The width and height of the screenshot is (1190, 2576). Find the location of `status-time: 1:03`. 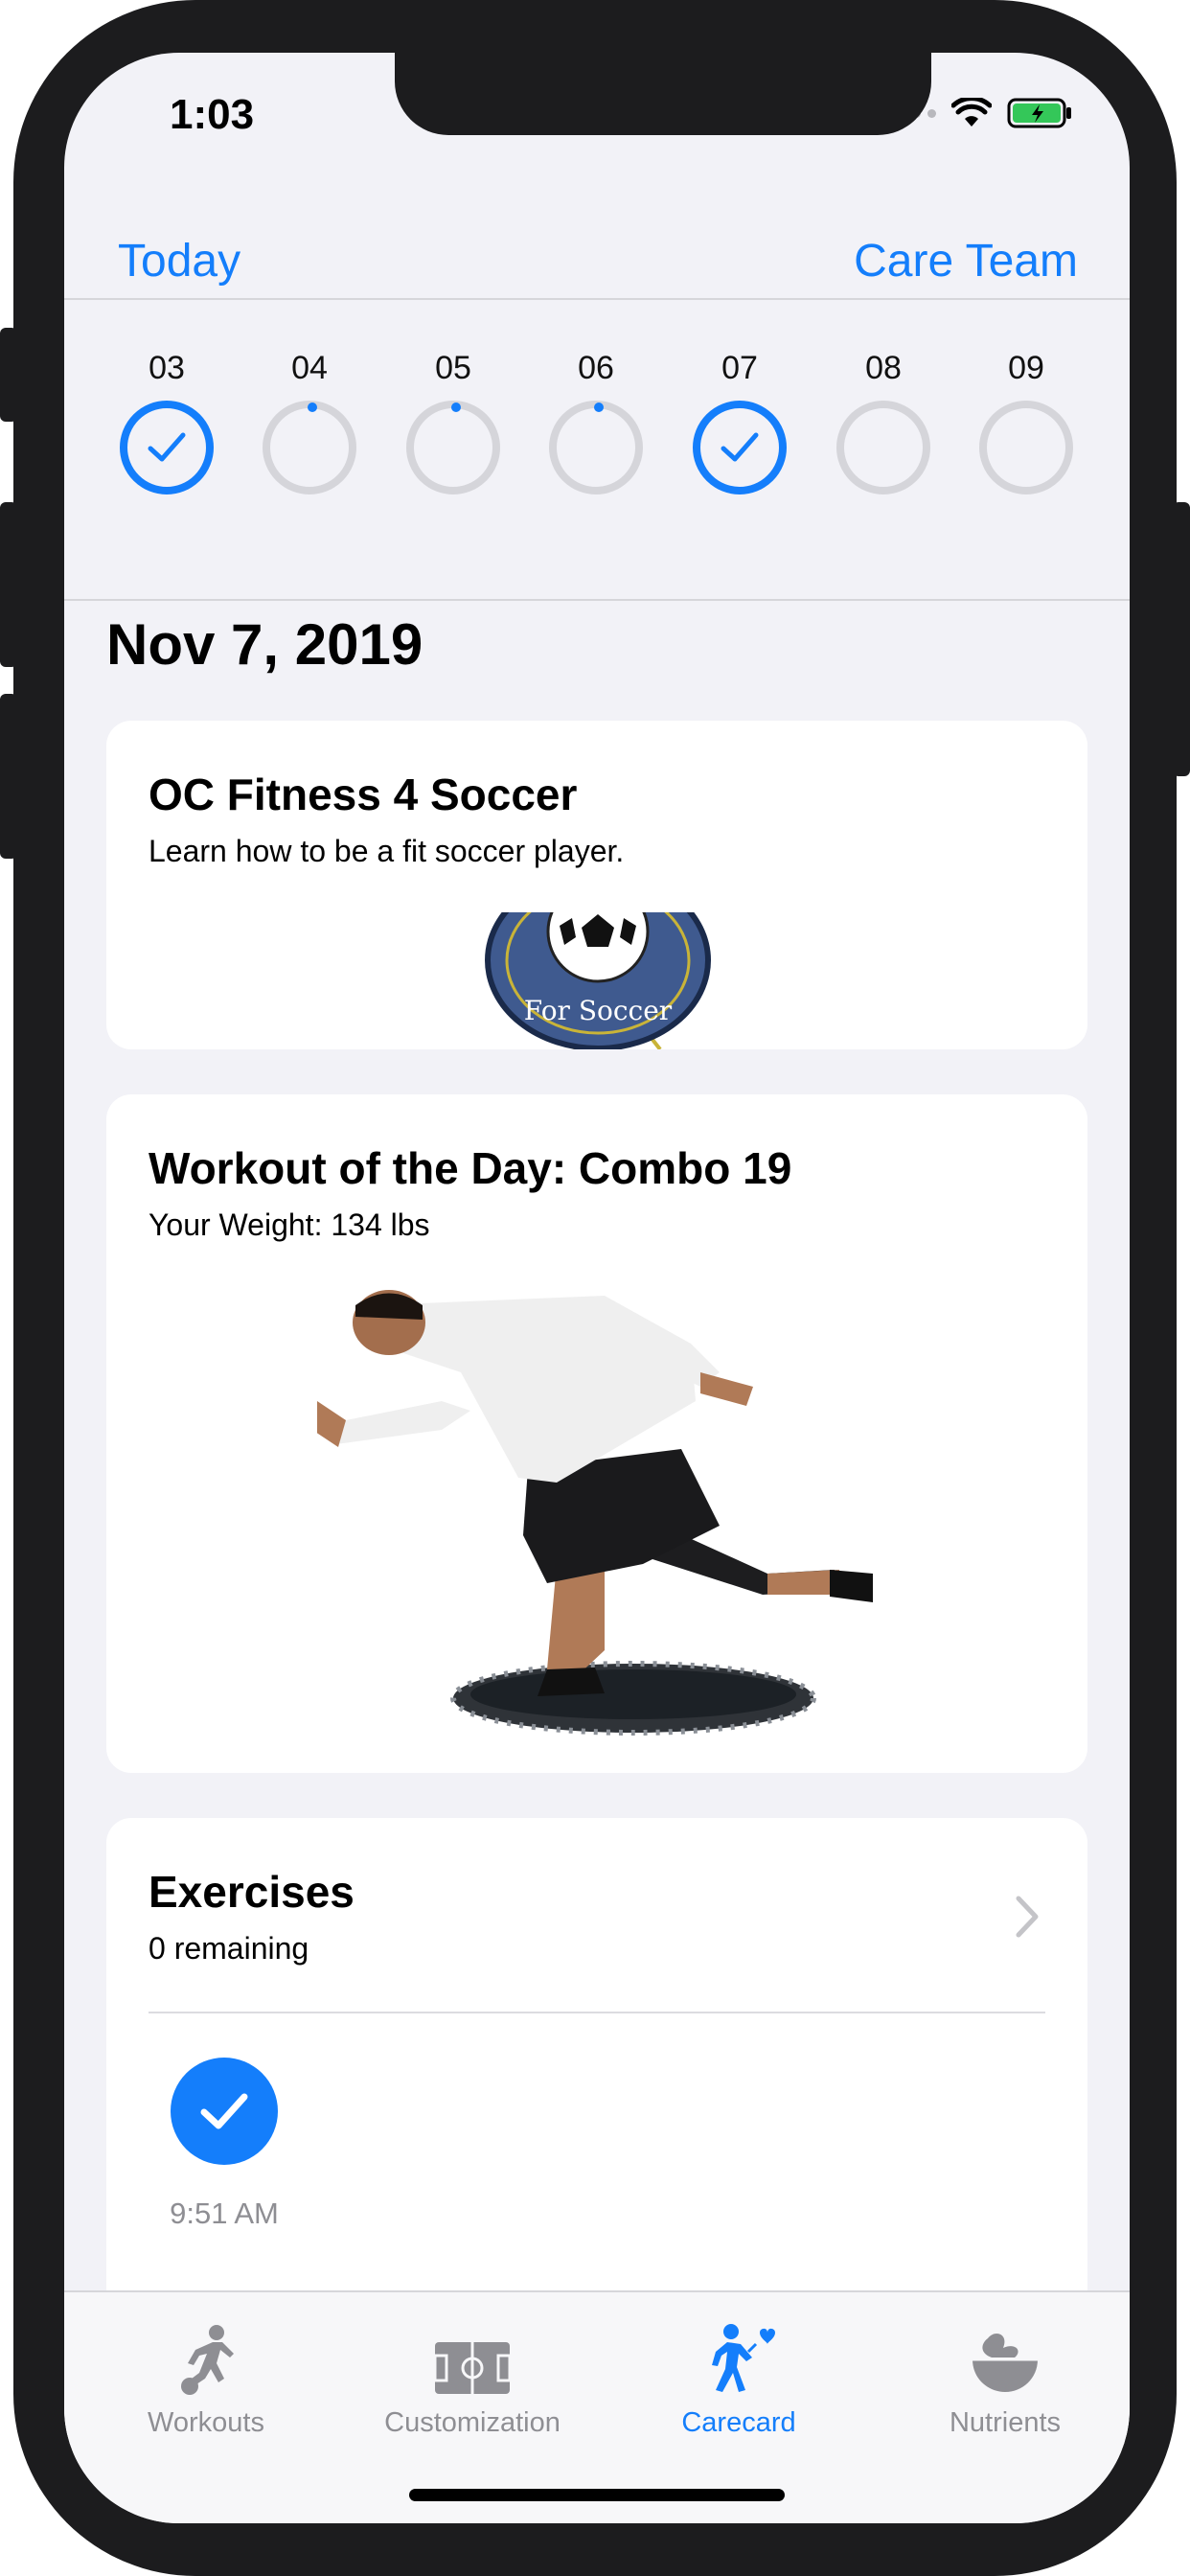

status-time: 1:03 is located at coordinates (213, 114).